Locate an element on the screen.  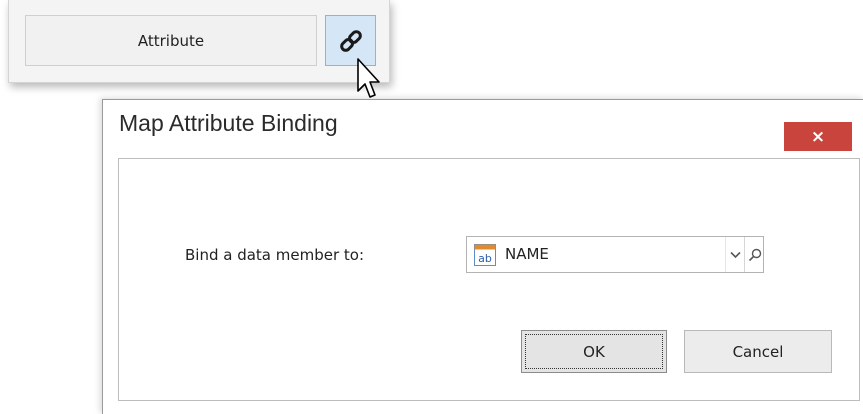
dropdown-button is located at coordinates (735, 254).